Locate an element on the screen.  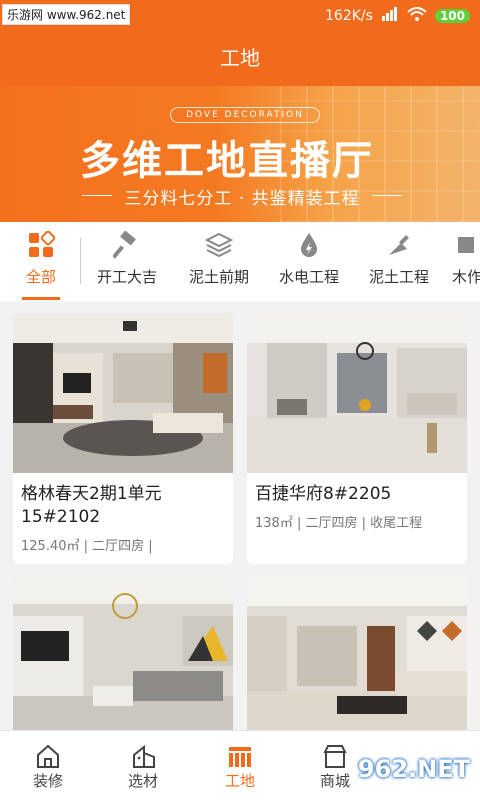
watermark-label: 乐游网 www.962.net is located at coordinates (66, 14).